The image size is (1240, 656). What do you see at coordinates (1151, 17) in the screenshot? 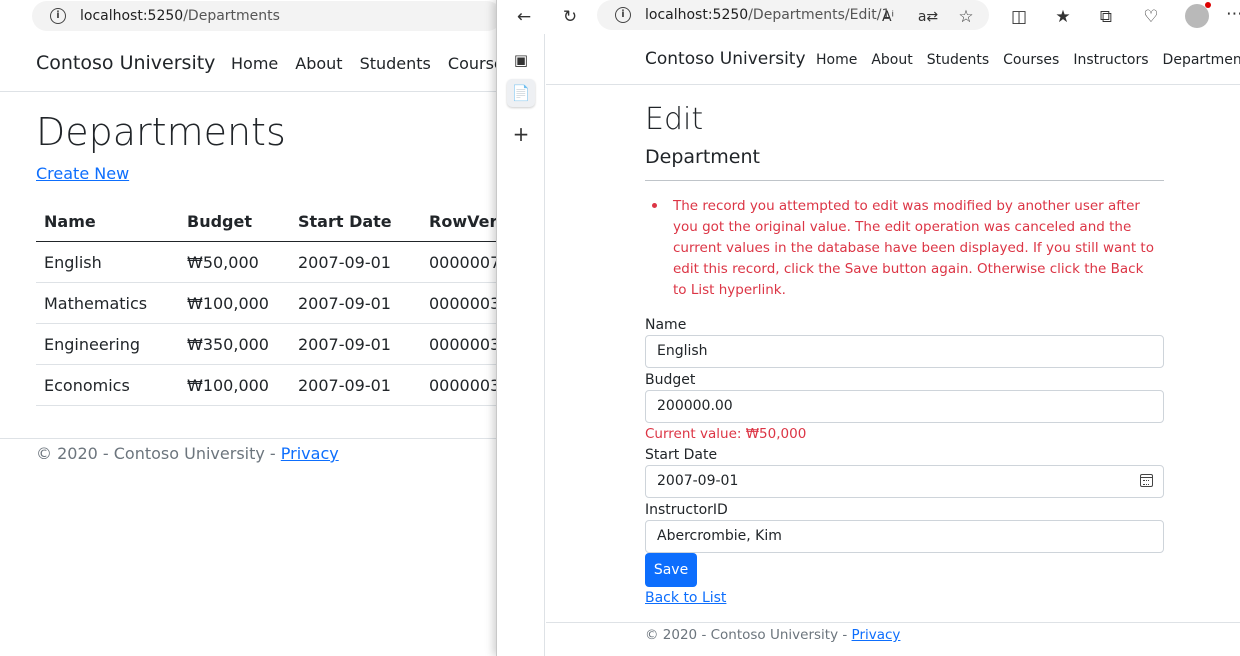
I see `performance-icon: ♡` at bounding box center [1151, 17].